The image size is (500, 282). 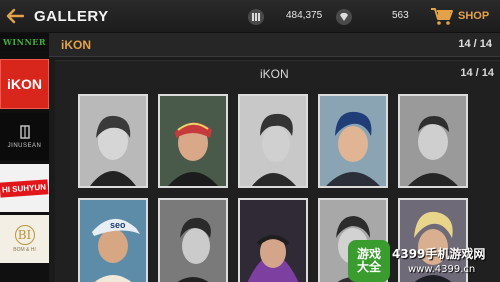 I want to click on sidebar-item-label: JINUSEAN, so click(x=24, y=146).